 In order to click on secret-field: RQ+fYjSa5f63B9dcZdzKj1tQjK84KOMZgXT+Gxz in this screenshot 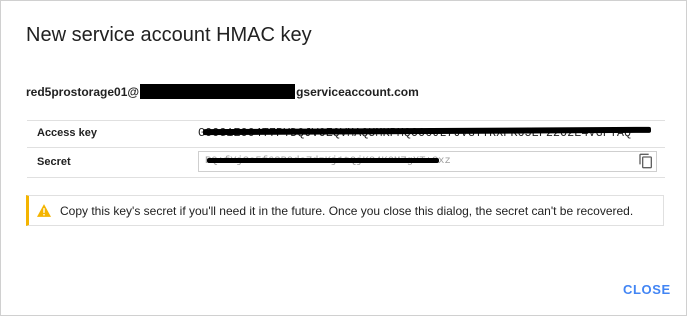, I will do `click(427, 161)`.